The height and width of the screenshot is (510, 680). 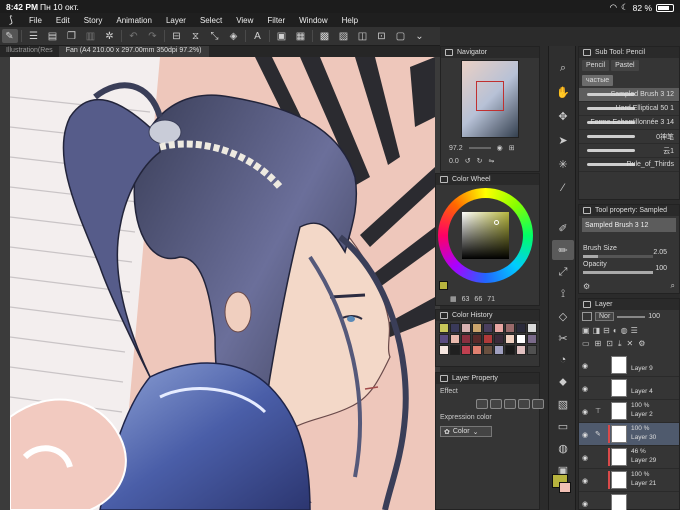 What do you see at coordinates (350, 20) in the screenshot?
I see `menu-help: Help` at bounding box center [350, 20].